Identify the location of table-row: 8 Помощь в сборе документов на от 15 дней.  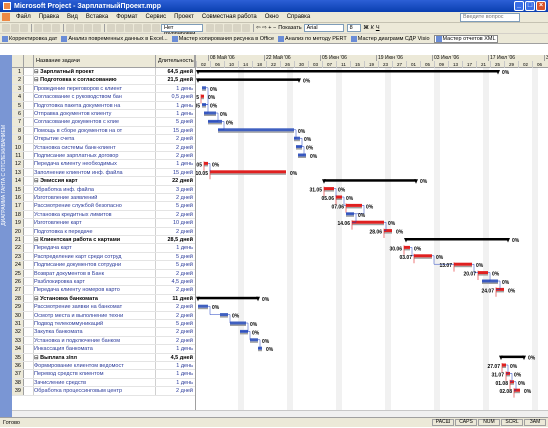
(103, 131).